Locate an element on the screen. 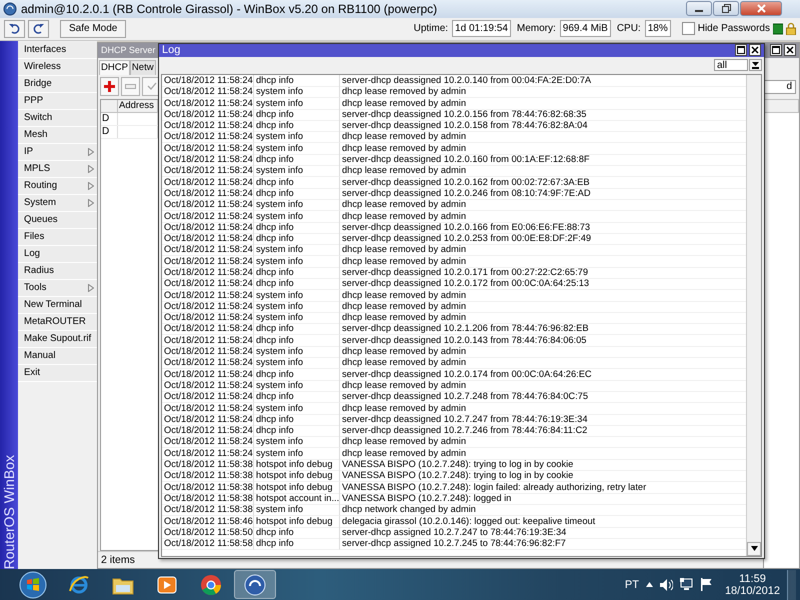 This screenshot has height=600, width=800. tab: DHCP is located at coordinates (114, 67).